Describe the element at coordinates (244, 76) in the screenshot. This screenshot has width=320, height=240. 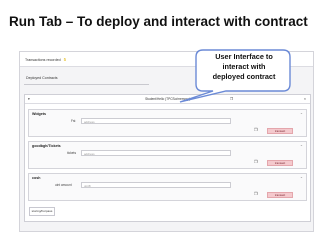
I see `callout-line: deployed contract` at that location.